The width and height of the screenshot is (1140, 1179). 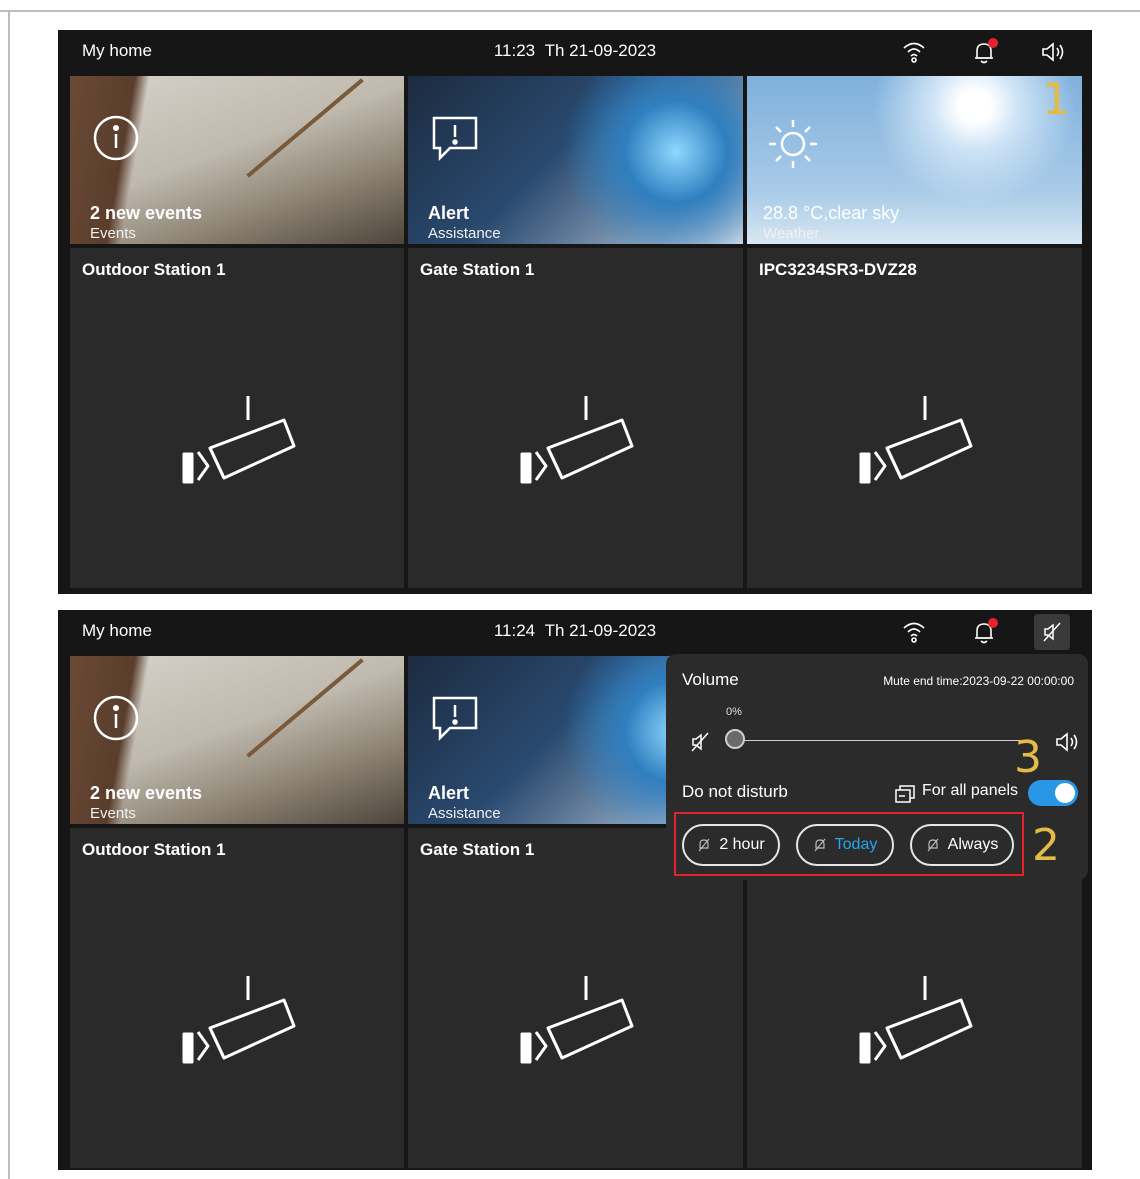 I want to click on time: 11:23, so click(x=514, y=50).